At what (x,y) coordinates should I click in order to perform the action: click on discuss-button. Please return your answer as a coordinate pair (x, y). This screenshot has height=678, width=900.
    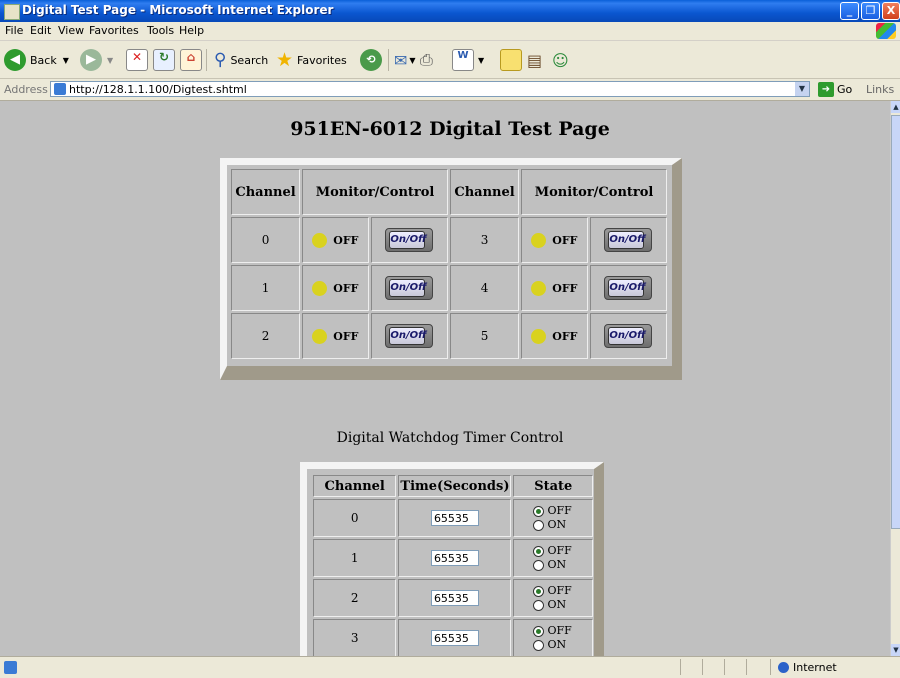
    Looking at the image, I should click on (511, 60).